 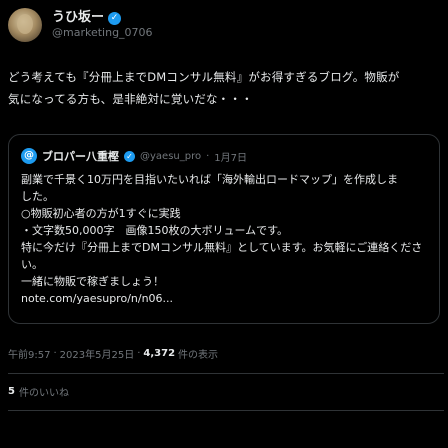 I want to click on likes-row: 5 件のいいね, so click(x=38, y=391).